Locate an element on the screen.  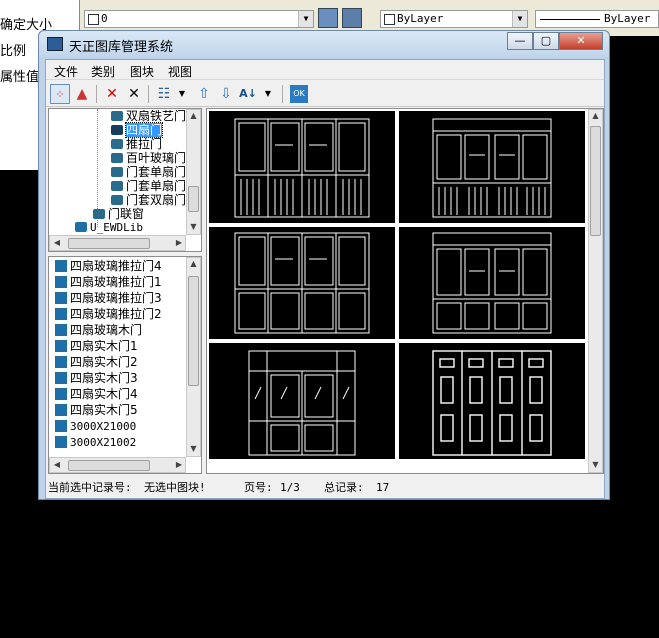
view-mode-icon: ☷ is located at coordinates (164, 94).